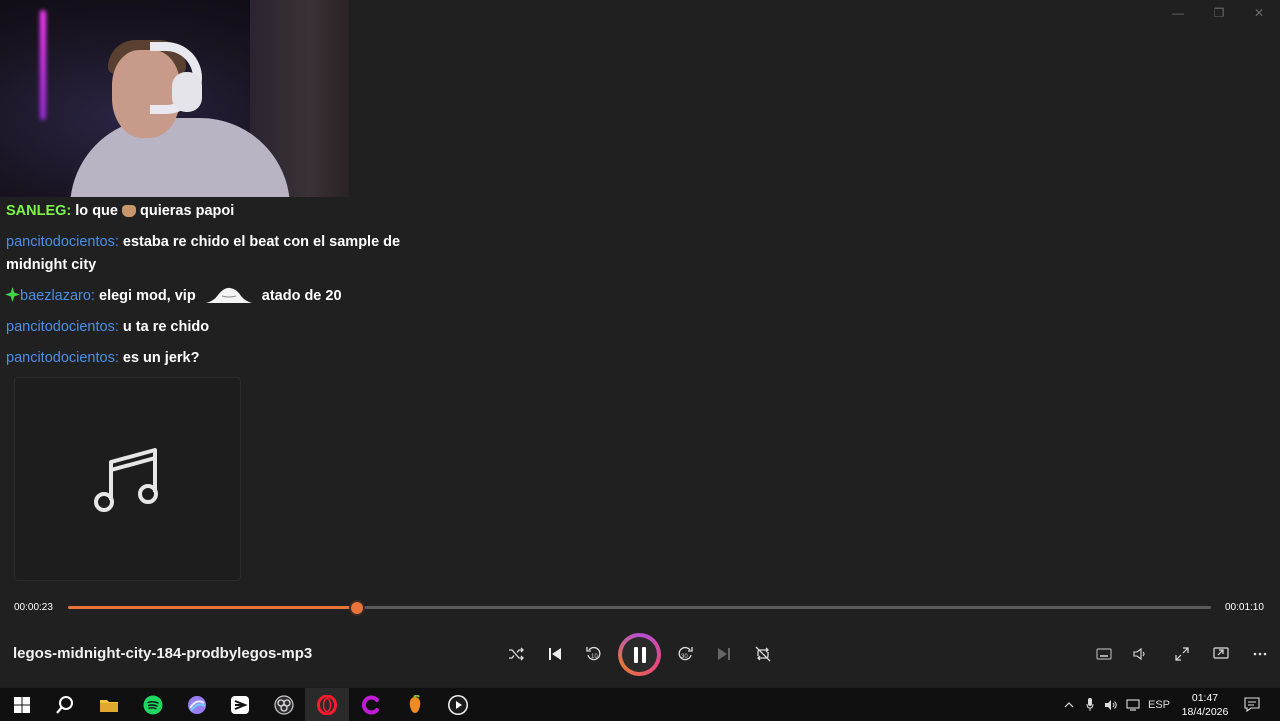 This screenshot has height=721, width=1280. What do you see at coordinates (1219, 13) in the screenshot?
I see `restore-icon: ❐` at bounding box center [1219, 13].